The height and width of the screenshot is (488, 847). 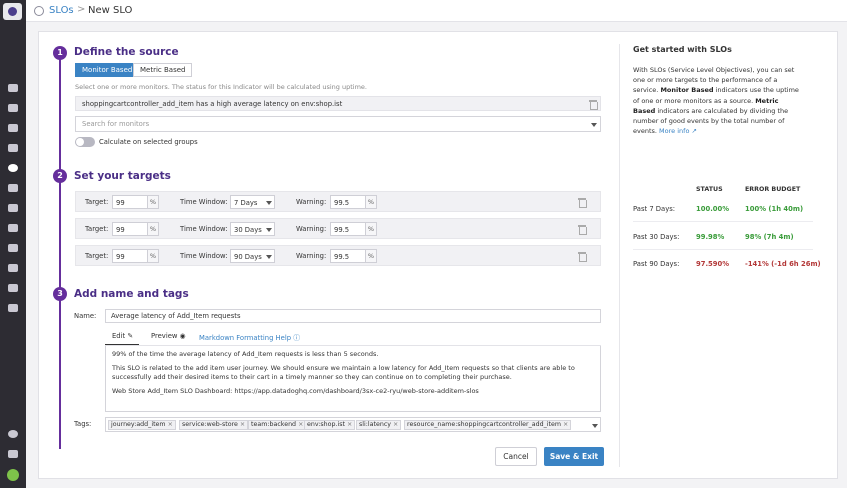 I want to click on user-avatar-icon, so click(x=13, y=475).